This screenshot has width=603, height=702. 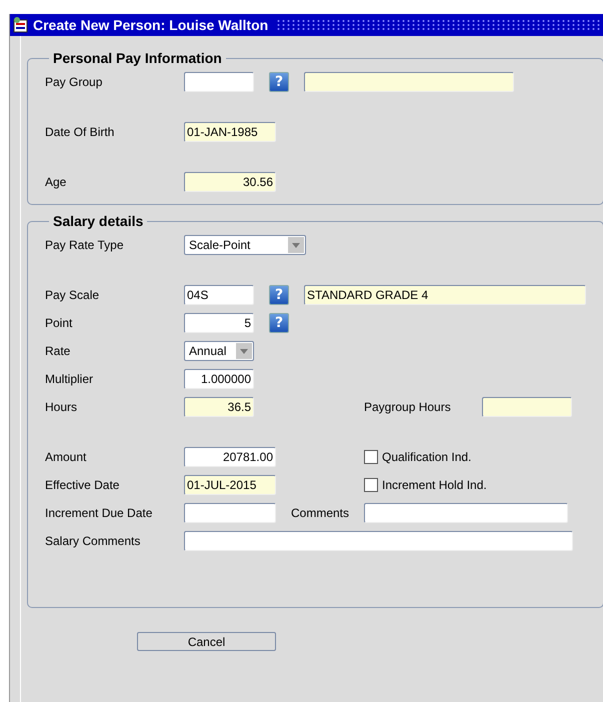 I want to click on field-label: Age, so click(x=56, y=182).